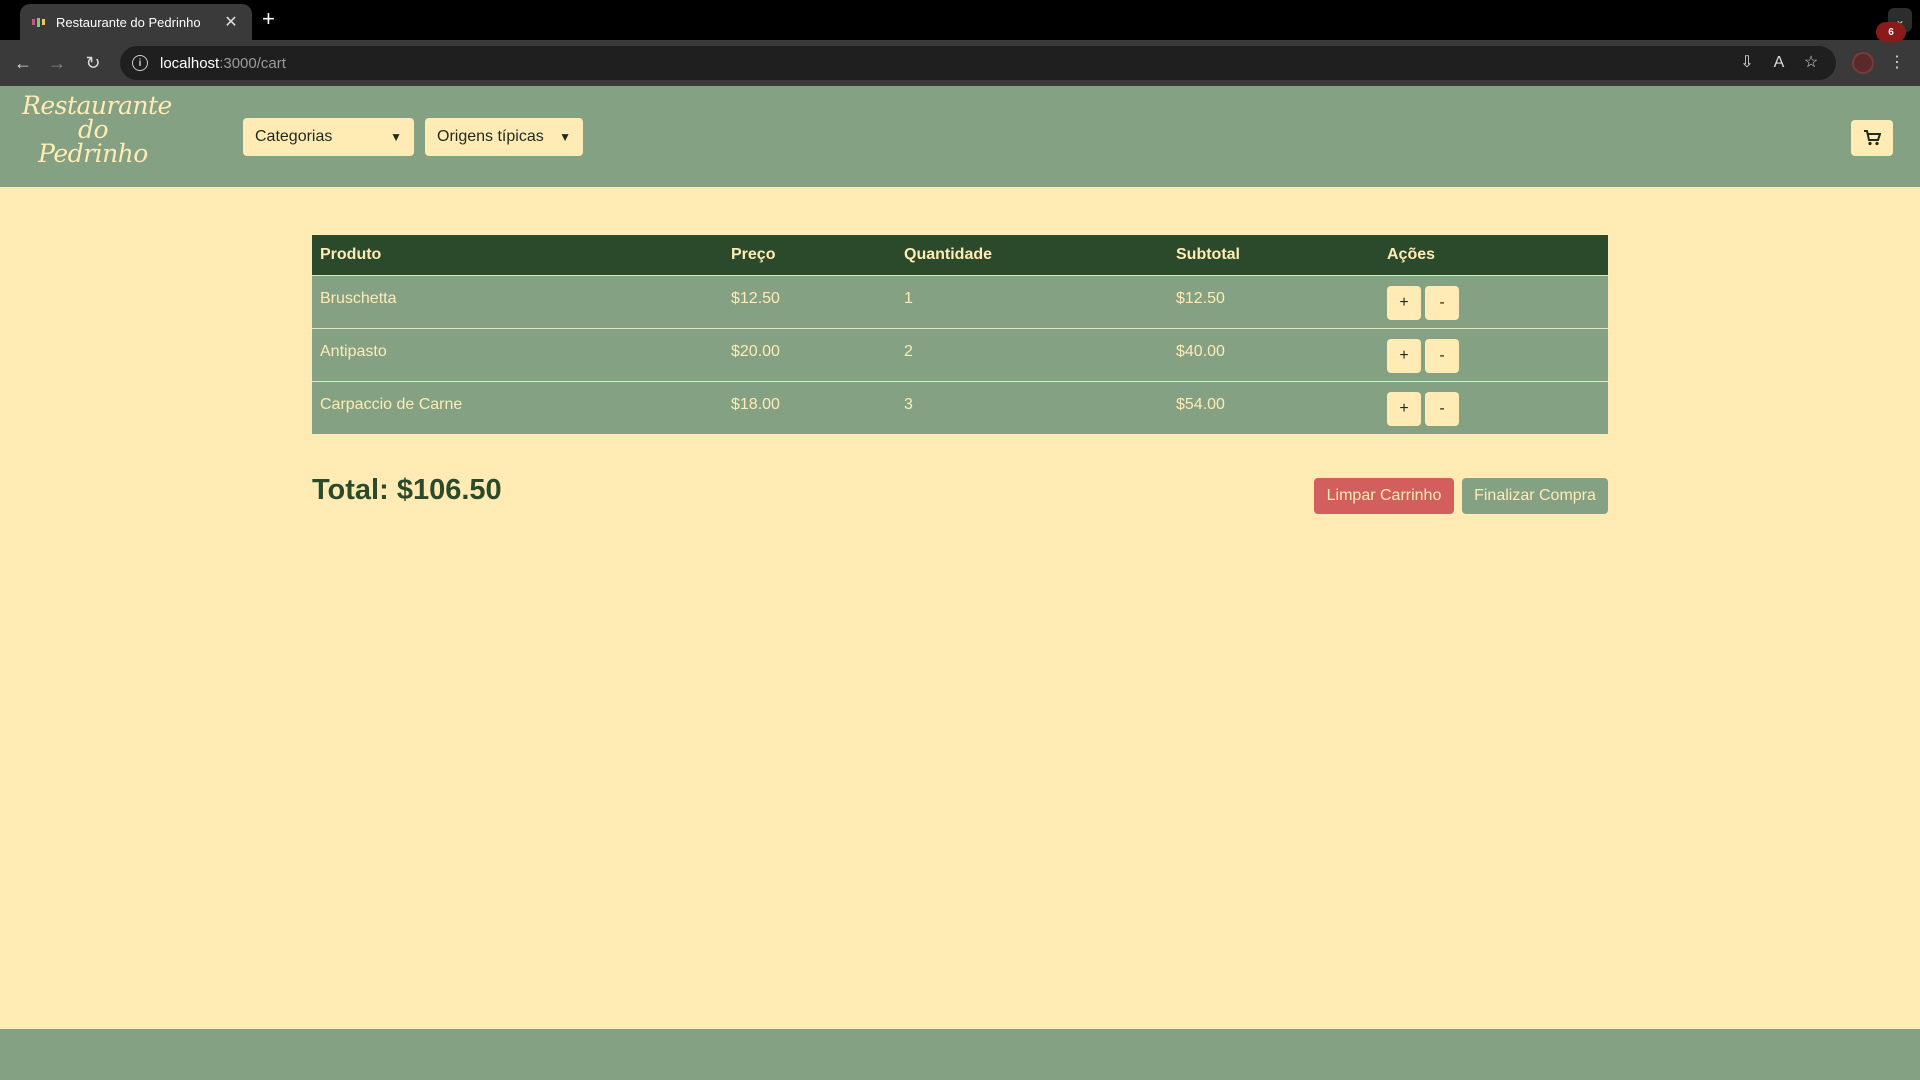 This screenshot has width=1920, height=1080. What do you see at coordinates (809, 354) in the screenshot?
I see `product-price: $20.00` at bounding box center [809, 354].